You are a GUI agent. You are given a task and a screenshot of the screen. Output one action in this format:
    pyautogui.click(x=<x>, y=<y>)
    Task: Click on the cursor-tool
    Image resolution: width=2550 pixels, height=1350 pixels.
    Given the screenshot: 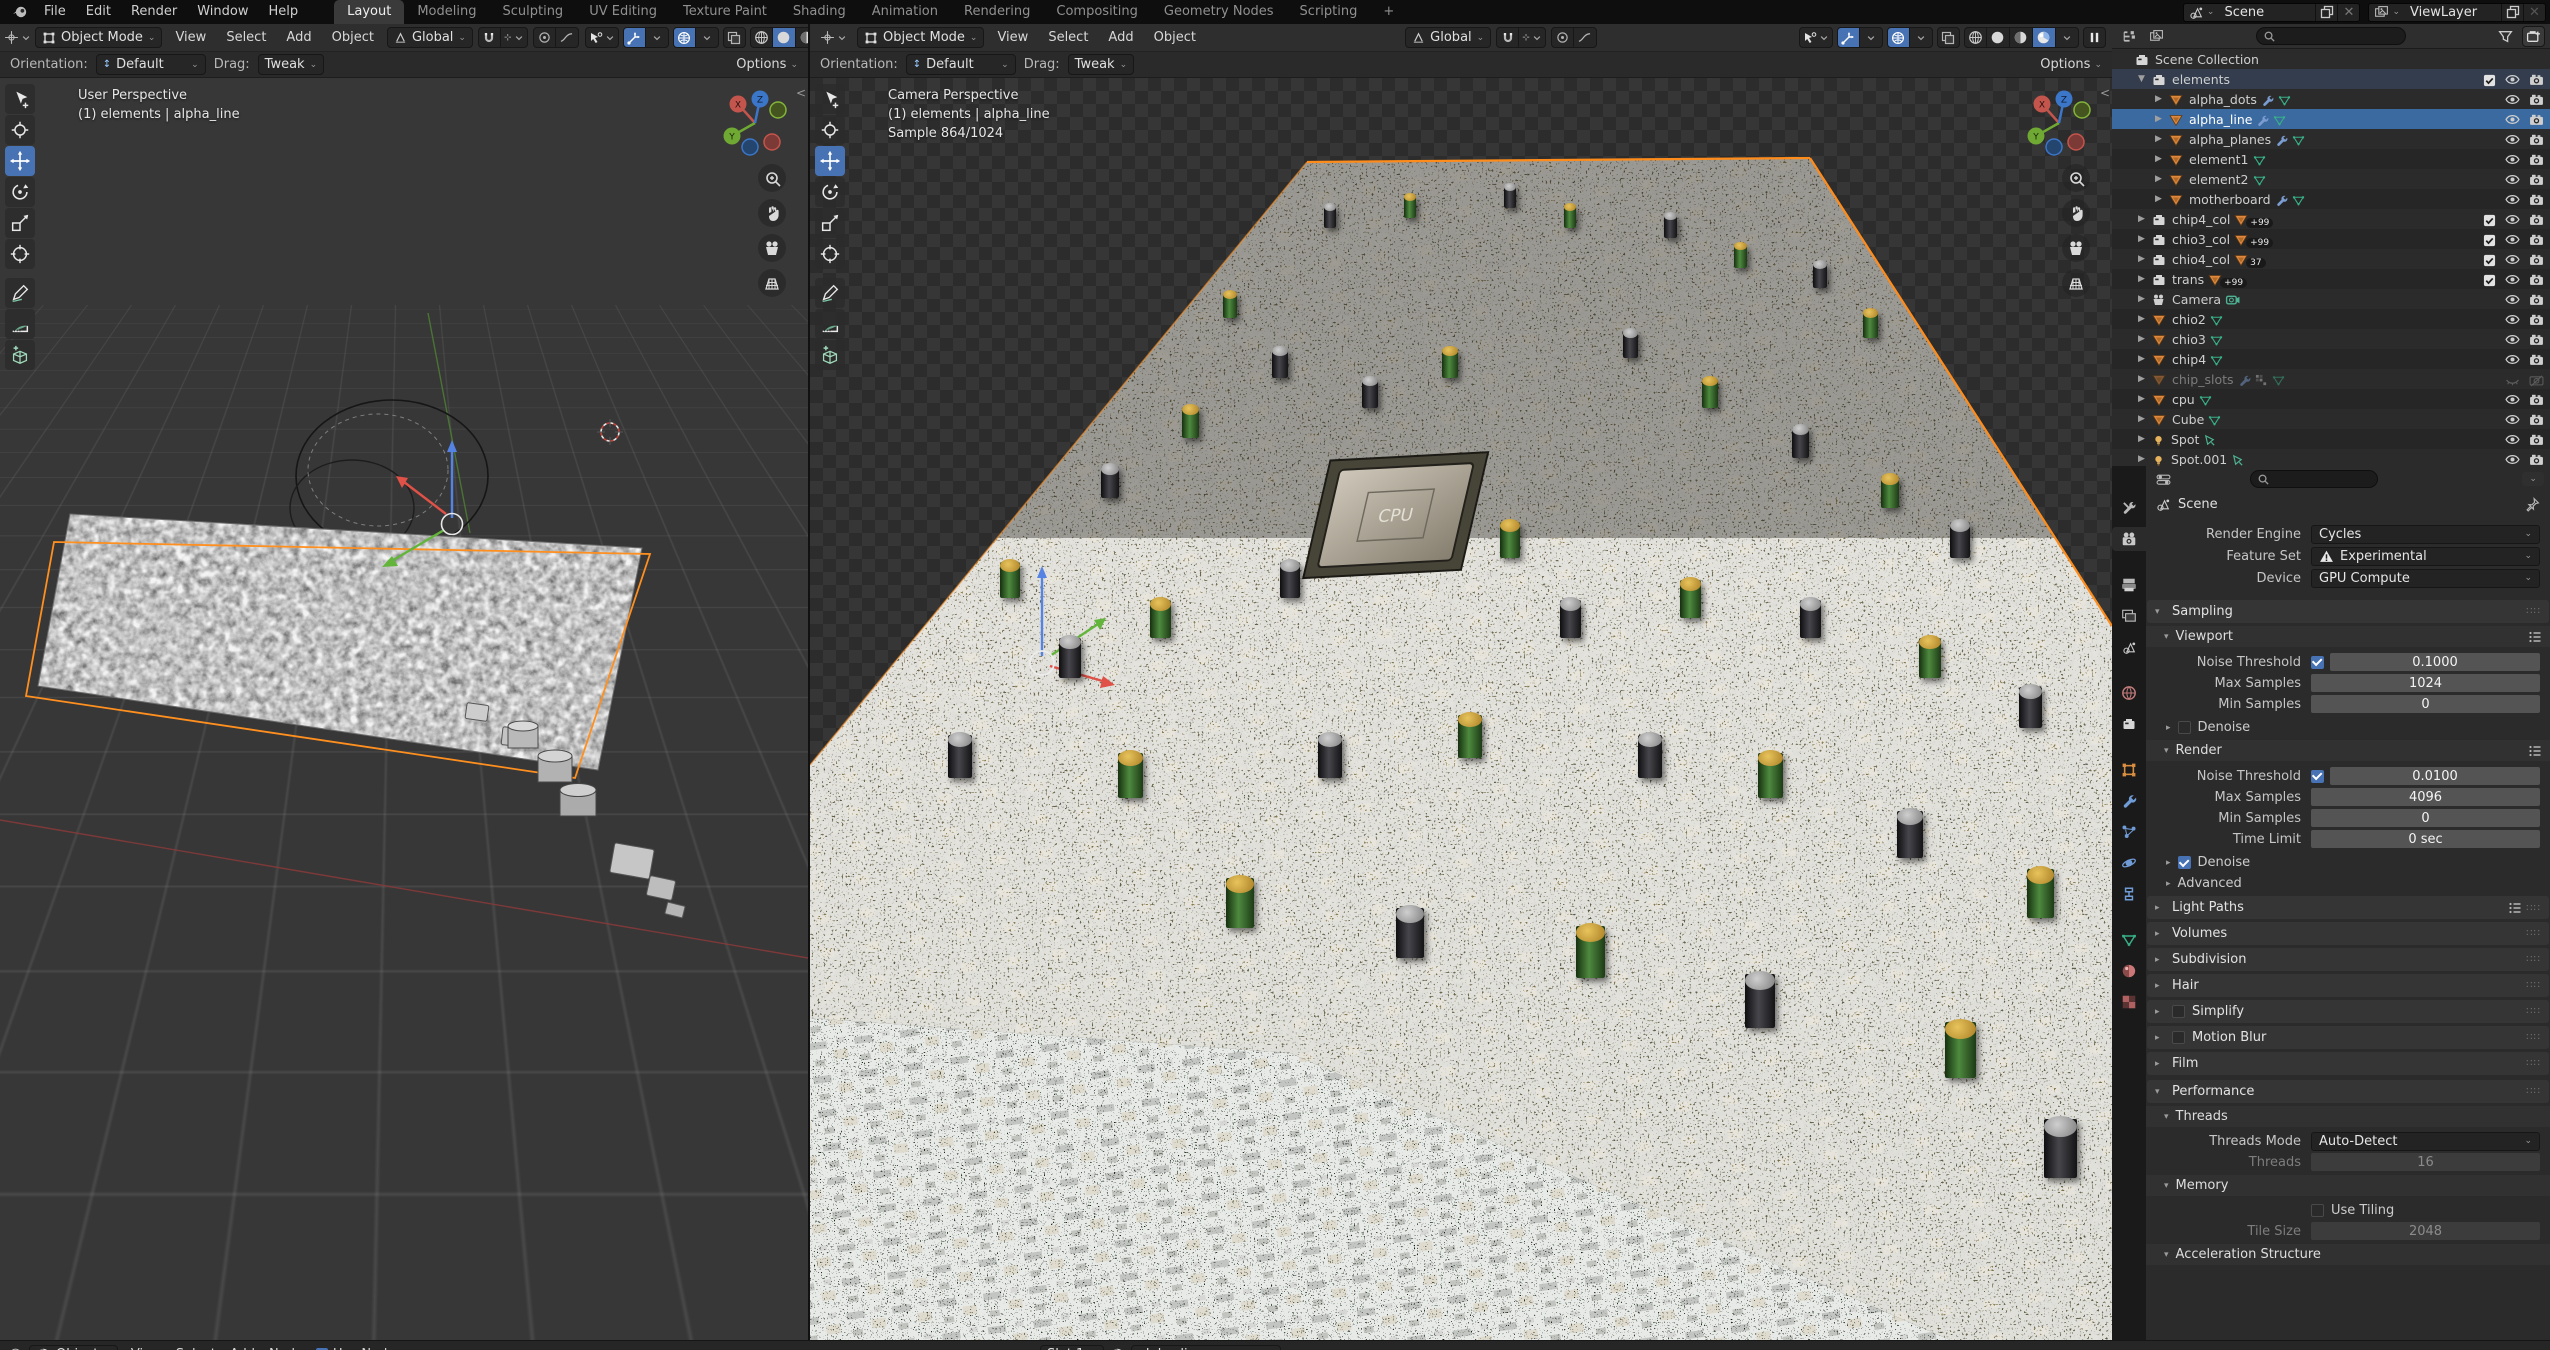 What is the action you would take?
    pyautogui.click(x=20, y=130)
    